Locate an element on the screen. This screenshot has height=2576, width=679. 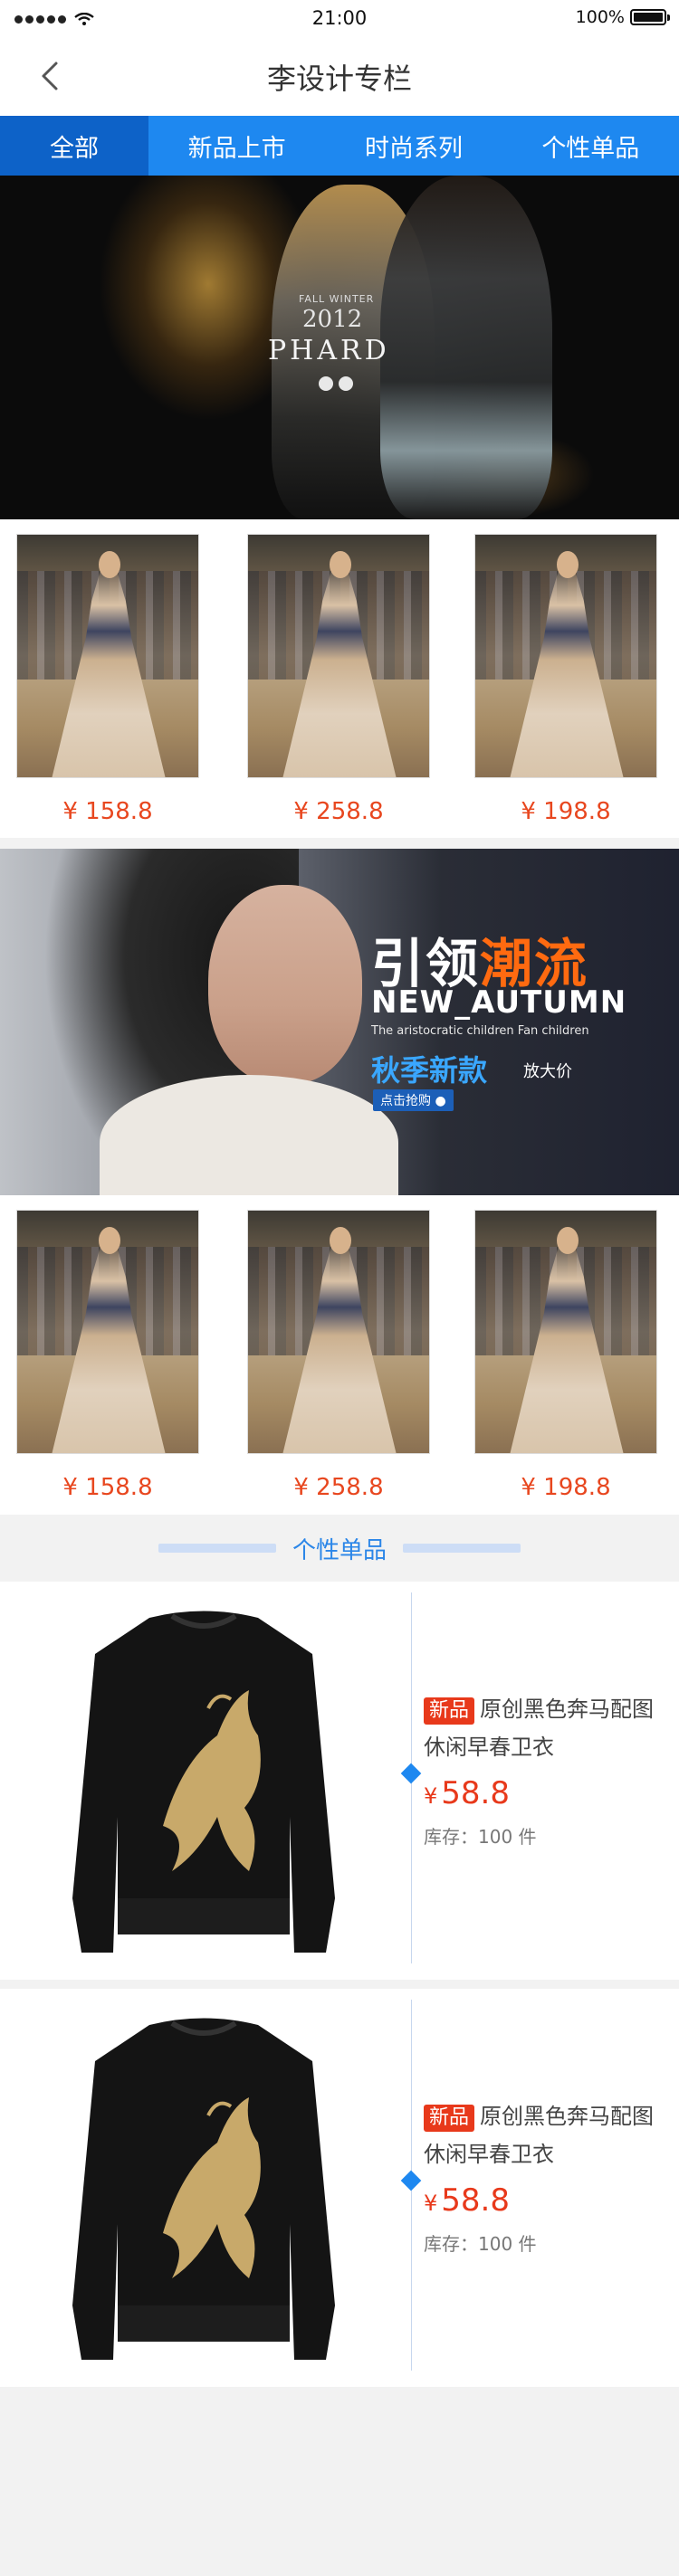
banner-brand: PHARD is located at coordinates (329, 350).